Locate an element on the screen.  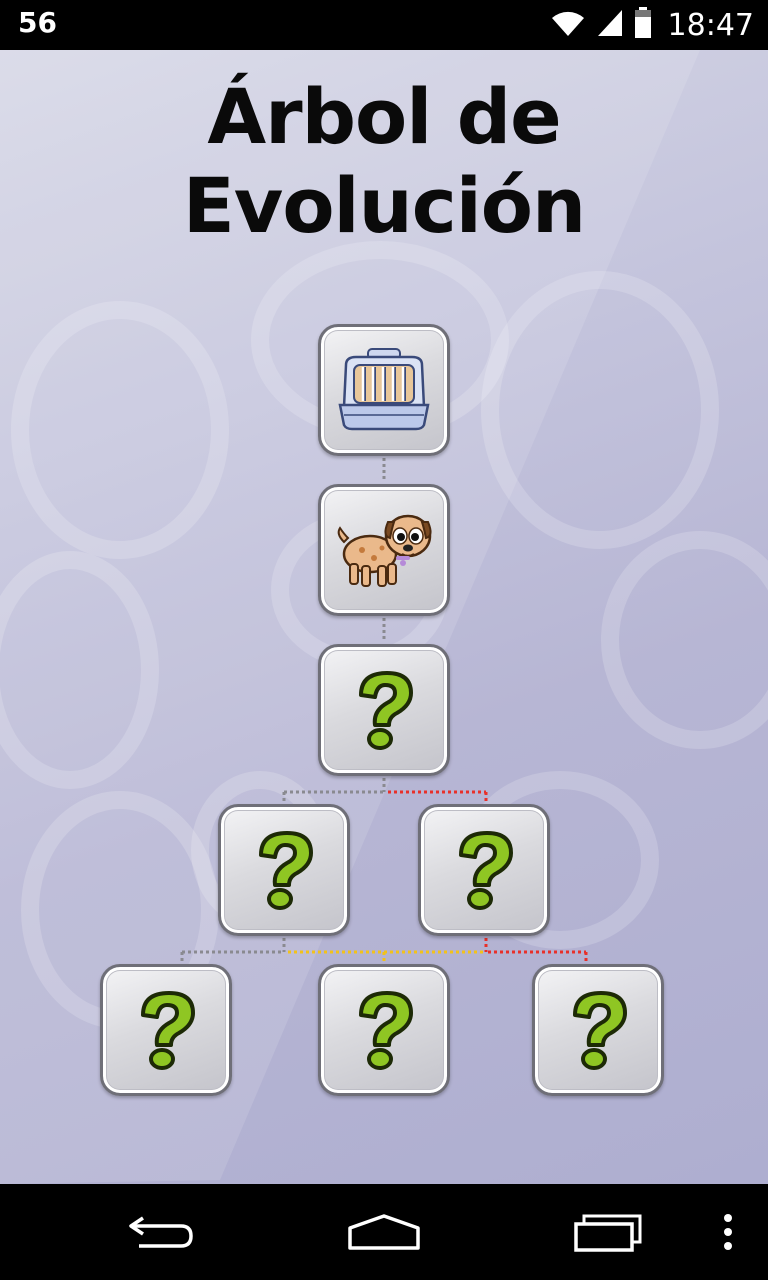
notification-count: 56 is located at coordinates (37, 22).